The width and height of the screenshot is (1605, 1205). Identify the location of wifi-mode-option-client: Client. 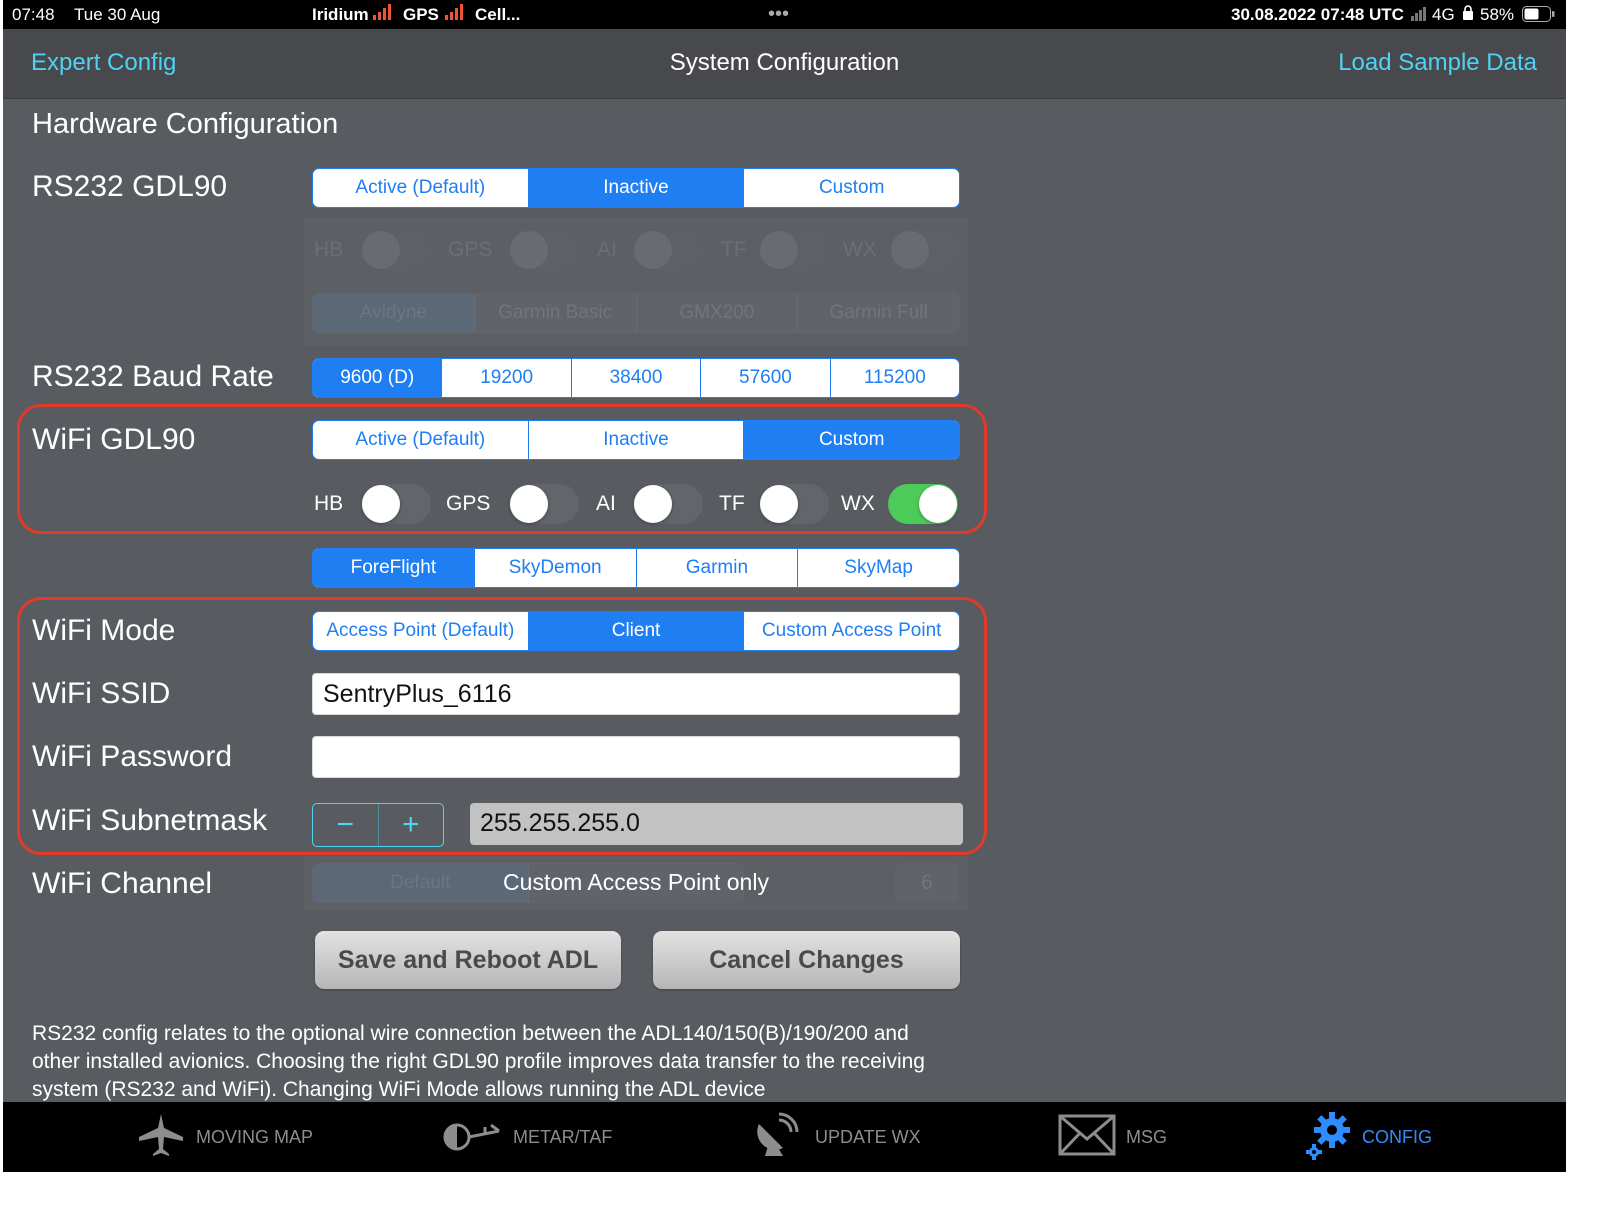
(635, 631).